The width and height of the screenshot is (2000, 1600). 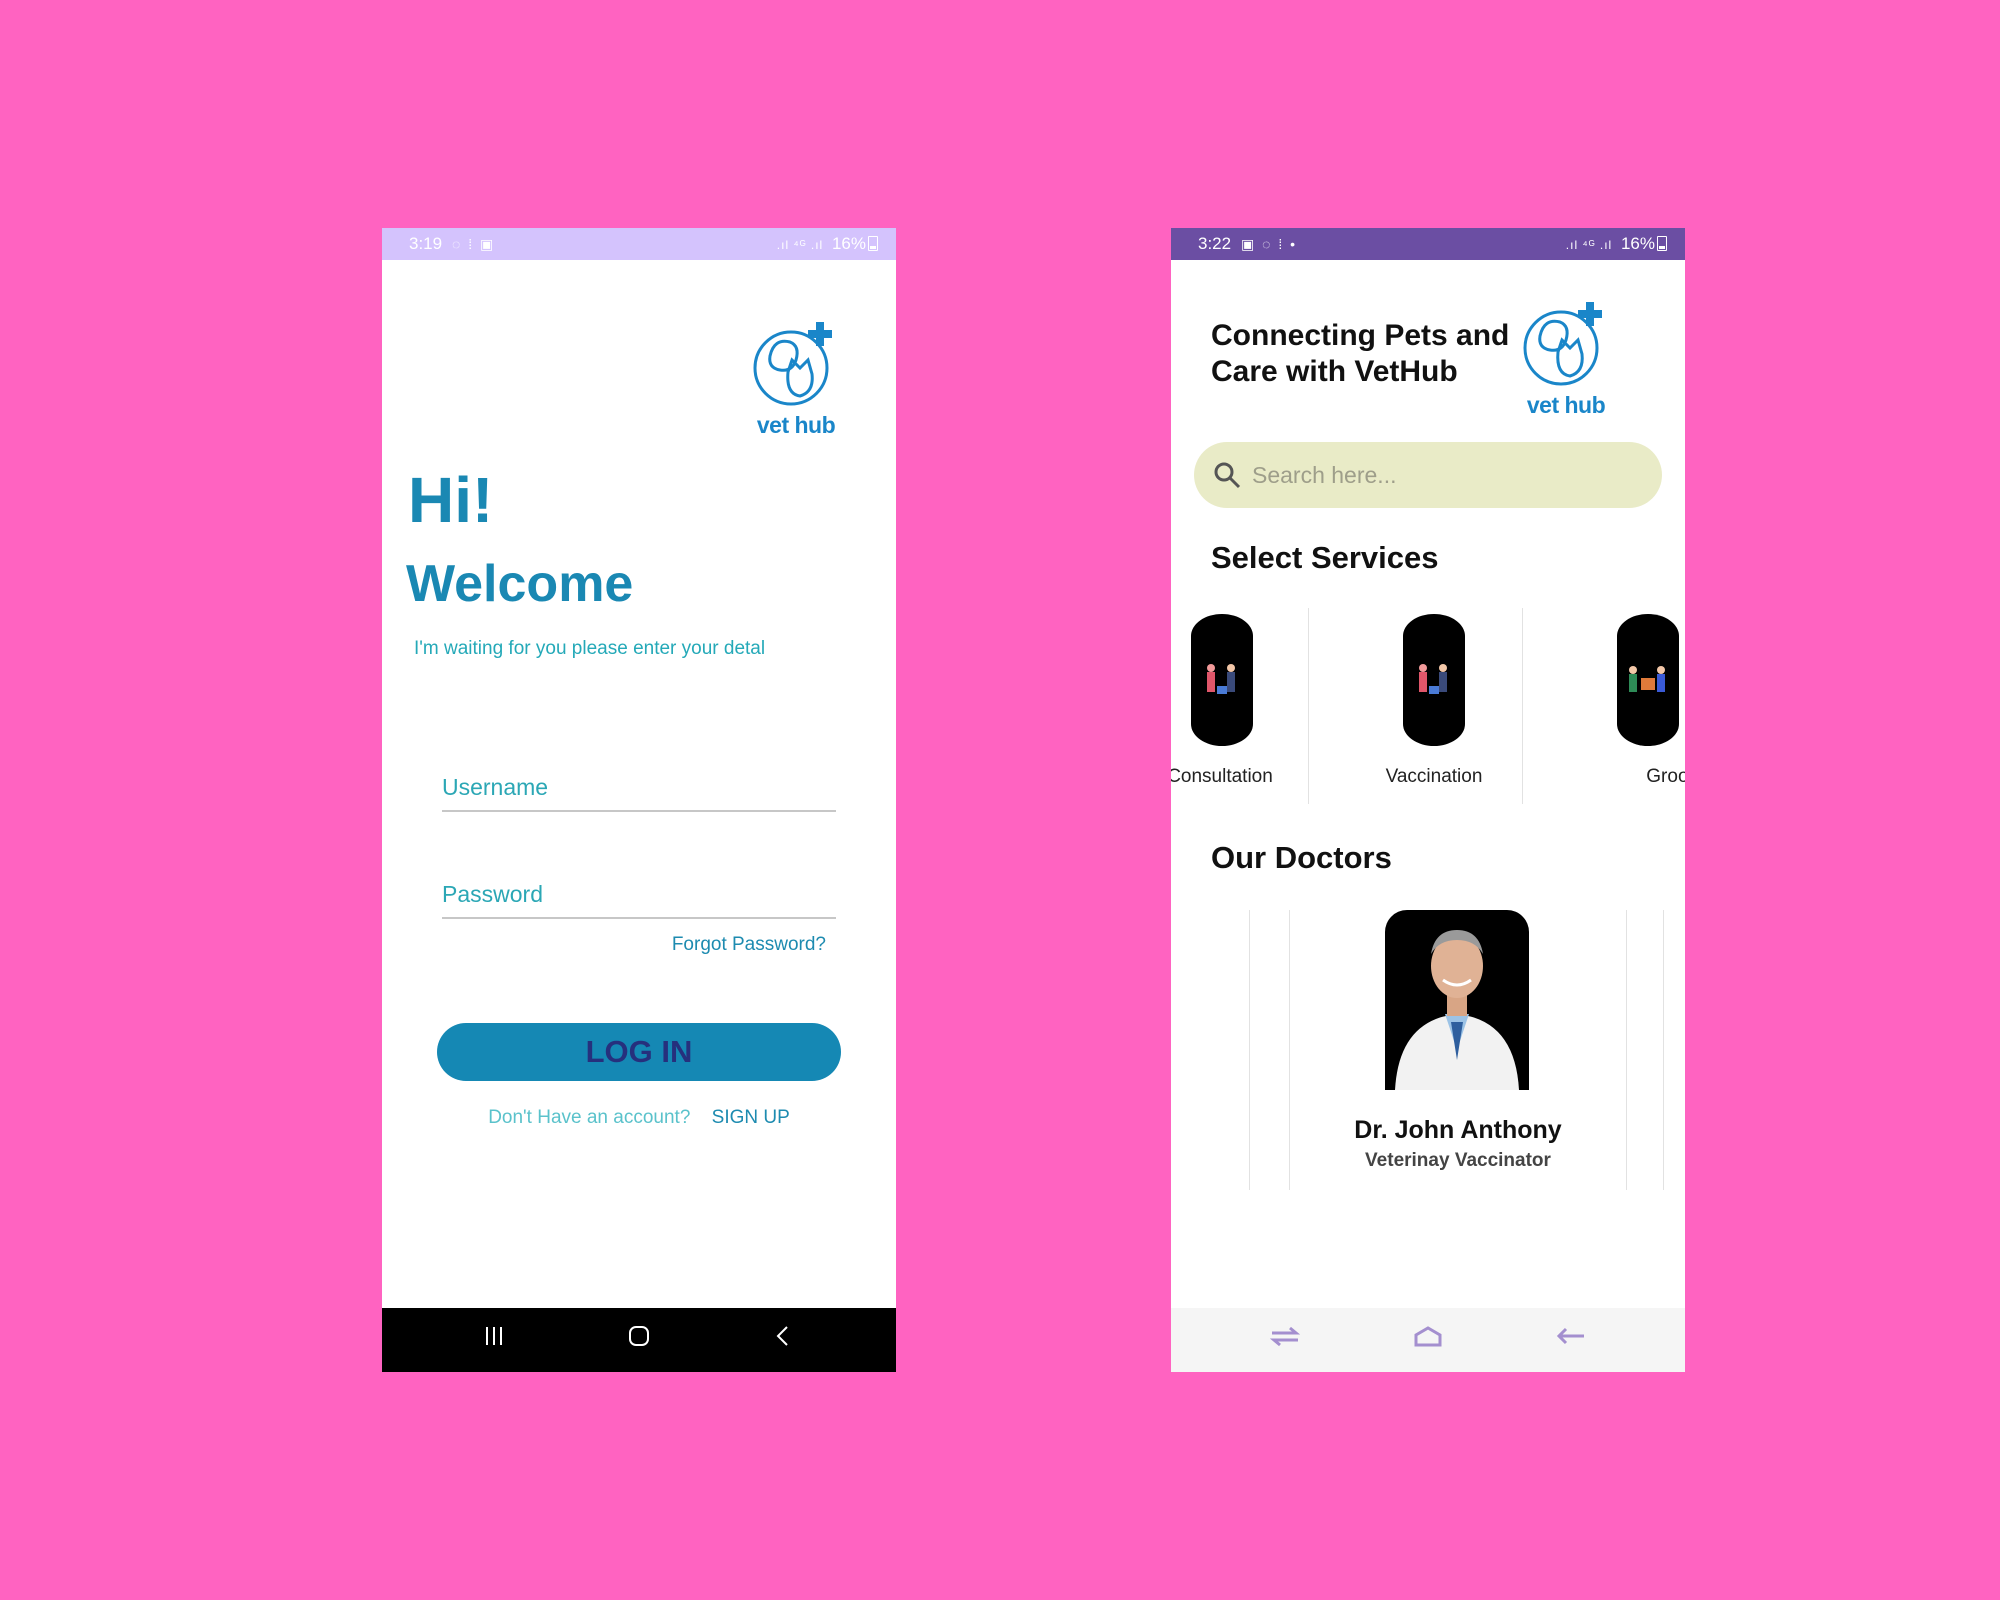 What do you see at coordinates (749, 945) in the screenshot?
I see `forgot-password-link: Forgot Password?` at bounding box center [749, 945].